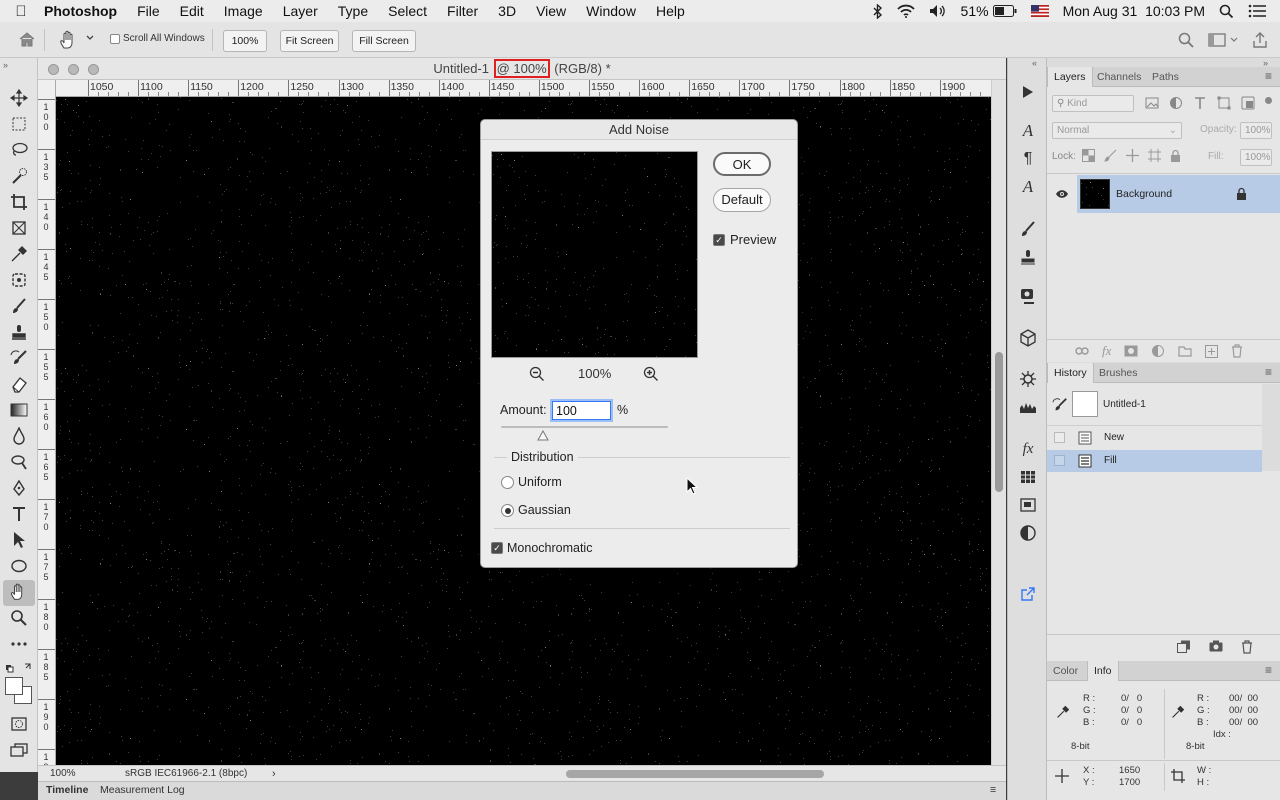 The height and width of the screenshot is (800, 1280). I want to click on workspace-icon, so click(1223, 40).